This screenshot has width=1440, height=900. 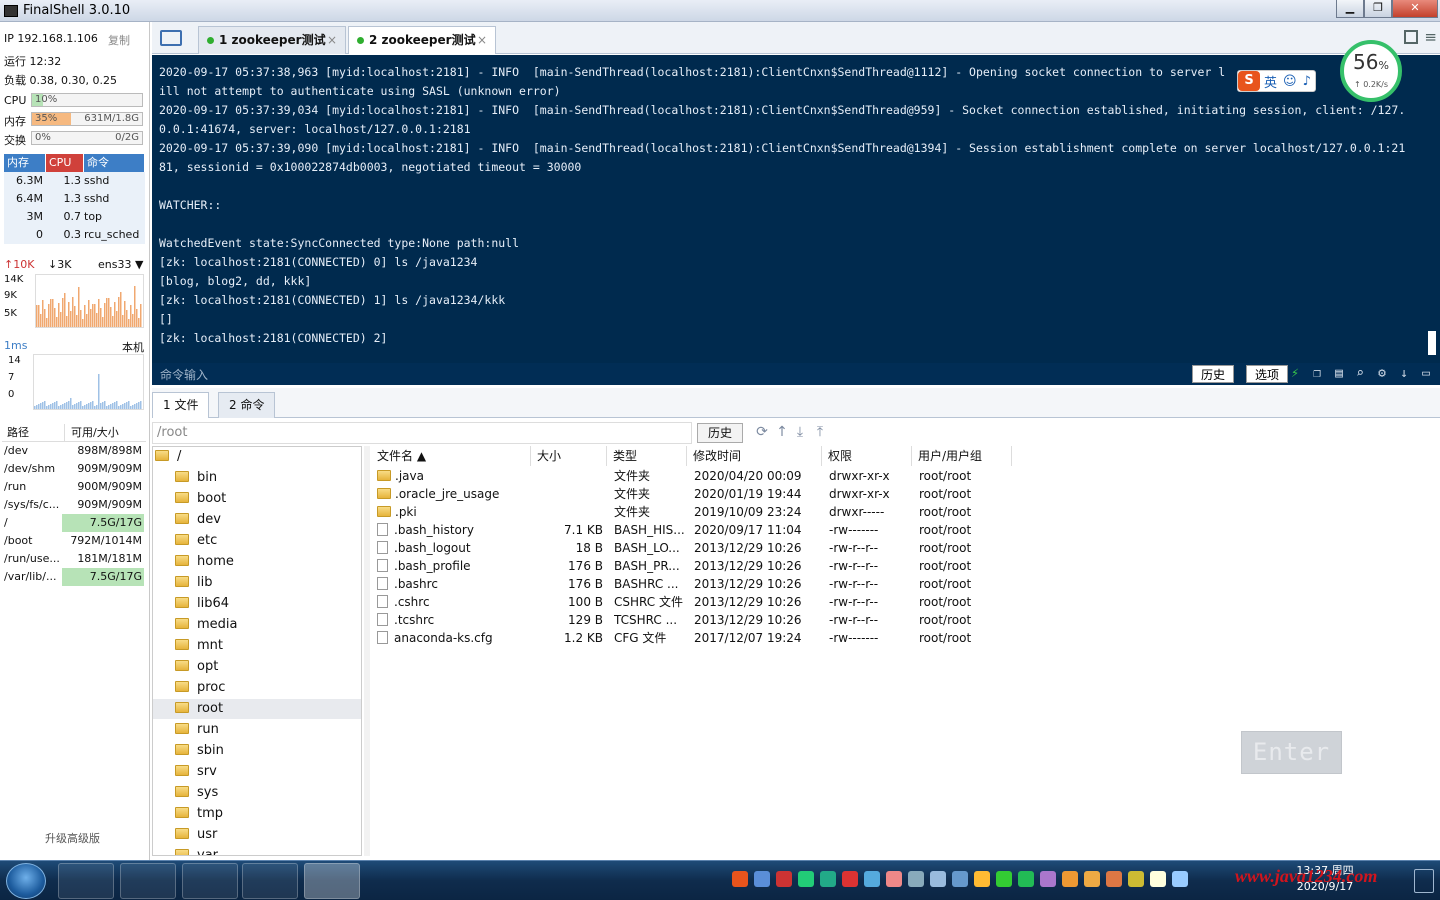 I want to click on maximize-button: ❐, so click(x=1378, y=9).